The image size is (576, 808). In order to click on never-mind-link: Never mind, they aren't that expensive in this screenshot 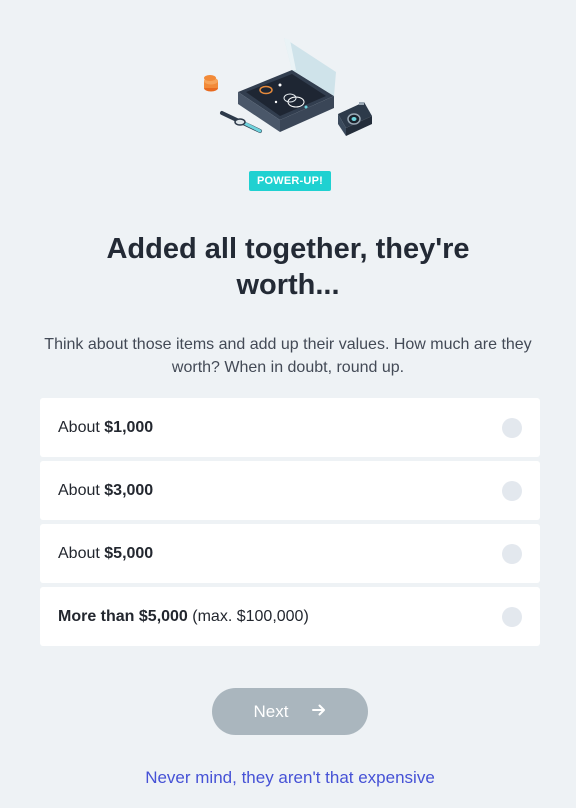, I will do `click(288, 778)`.